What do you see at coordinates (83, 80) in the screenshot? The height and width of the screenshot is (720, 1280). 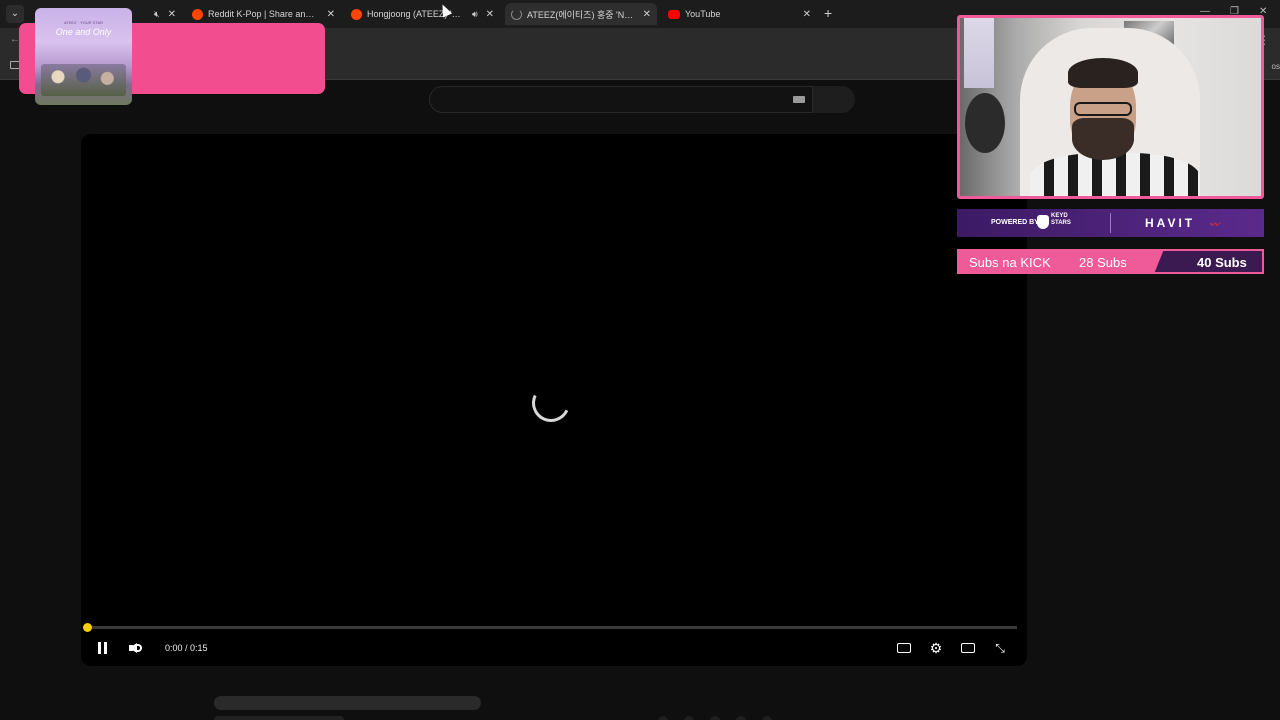 I see `album-photo` at bounding box center [83, 80].